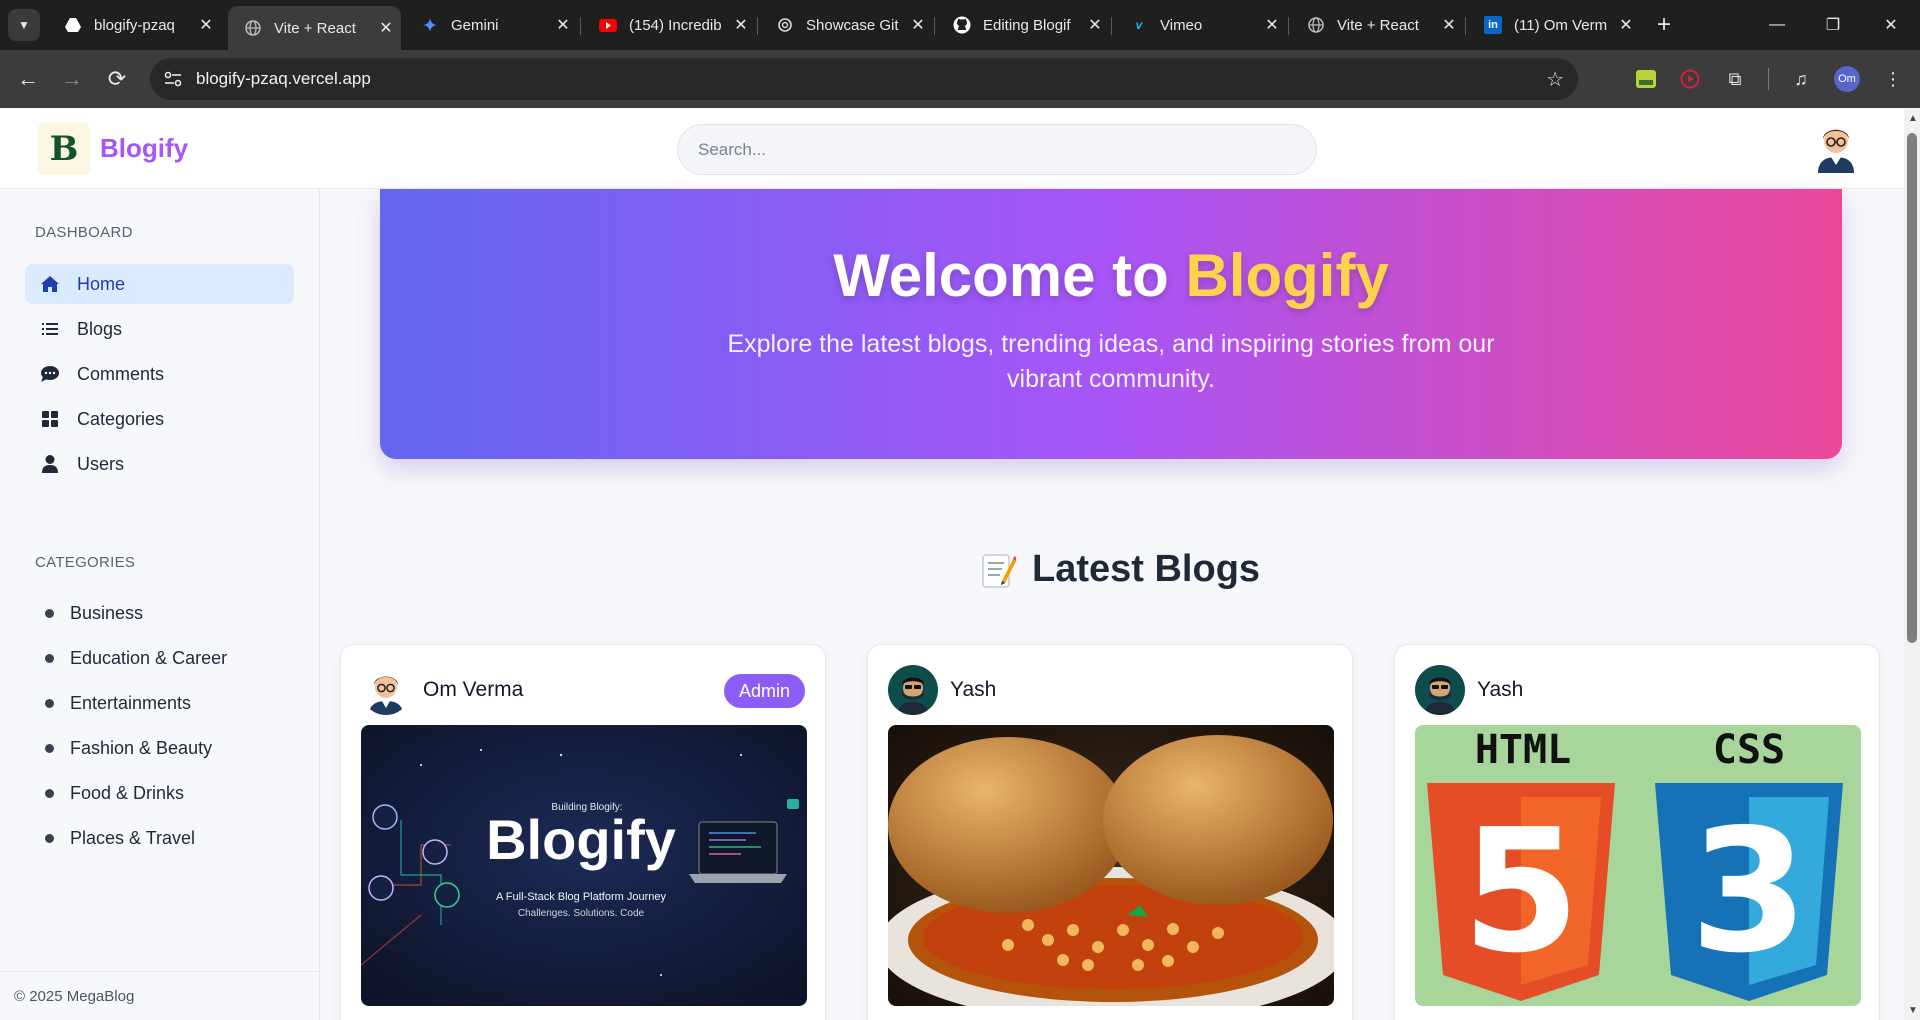  I want to click on thumbnail-line1: A Full-Stack Blog Platform Journey, so click(581, 897).